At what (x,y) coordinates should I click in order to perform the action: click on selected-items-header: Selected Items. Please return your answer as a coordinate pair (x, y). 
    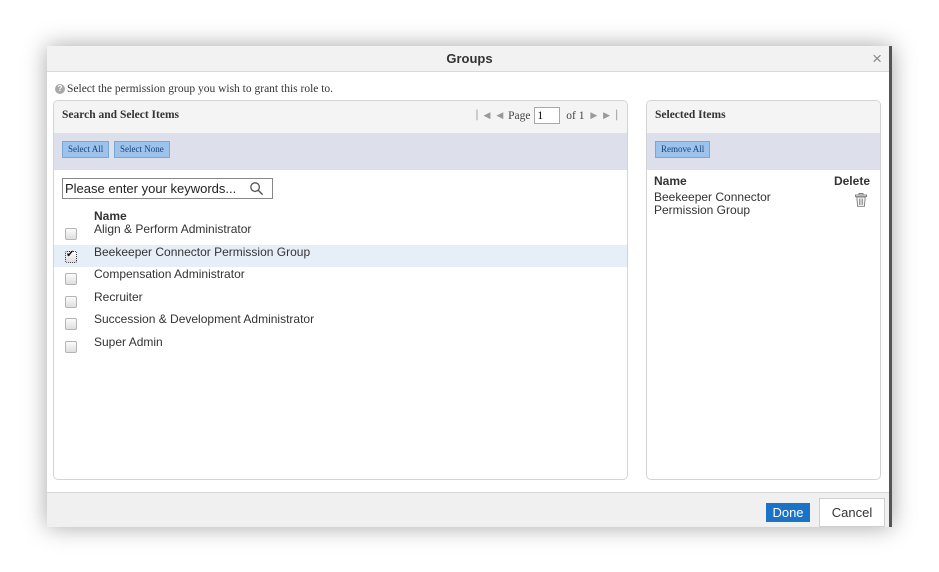
    Looking at the image, I should click on (763, 117).